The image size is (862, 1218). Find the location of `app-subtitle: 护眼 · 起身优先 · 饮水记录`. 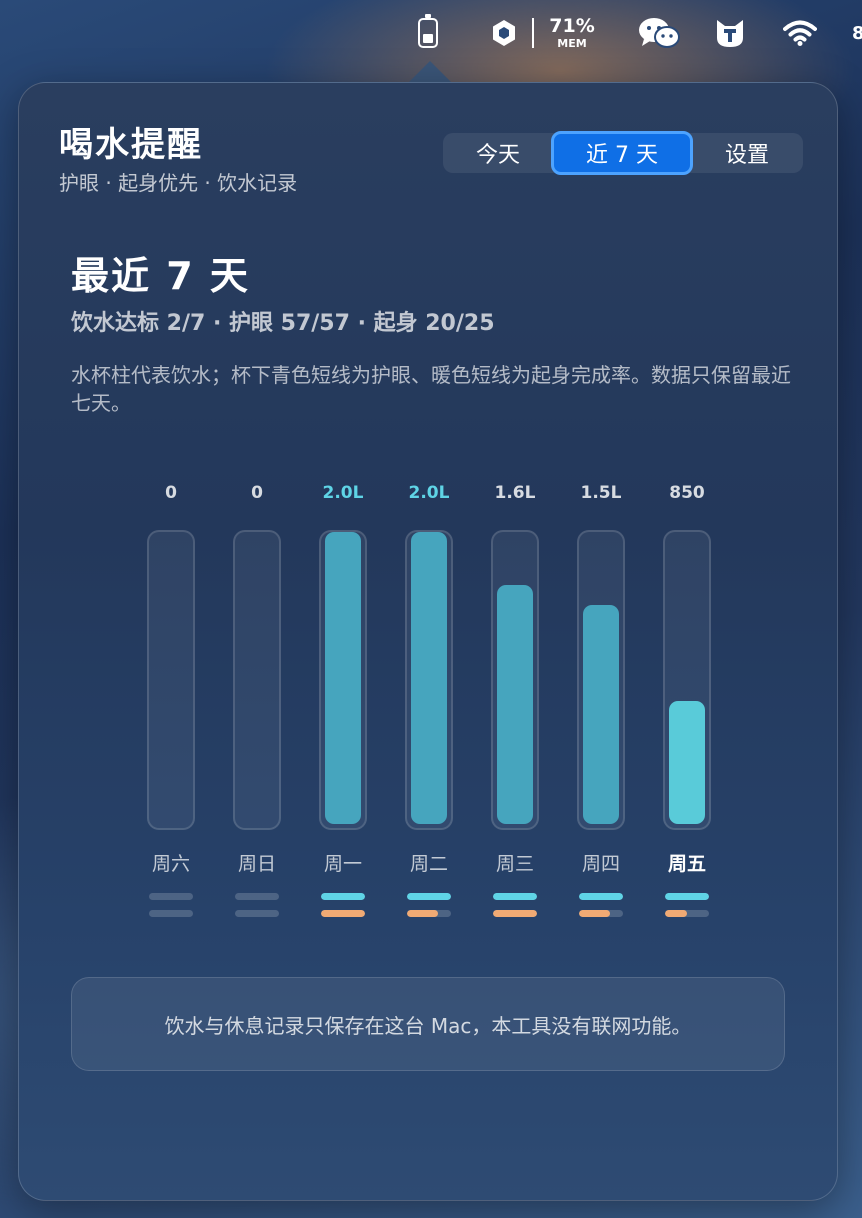

app-subtitle: 护眼 · 起身优先 · 饮水记录 is located at coordinates (178, 183).